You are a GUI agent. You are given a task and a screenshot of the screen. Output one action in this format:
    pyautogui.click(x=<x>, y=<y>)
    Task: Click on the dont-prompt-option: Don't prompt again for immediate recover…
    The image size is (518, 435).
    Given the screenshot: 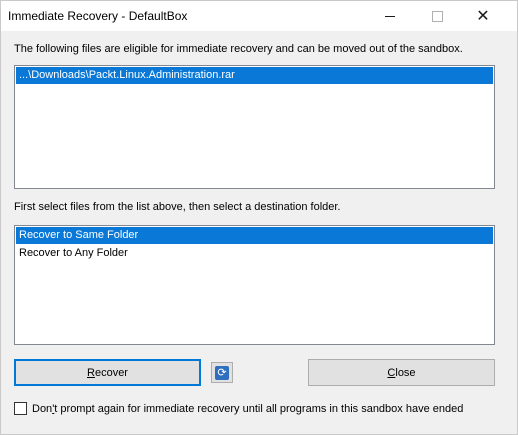 What is the action you would take?
    pyautogui.click(x=238, y=408)
    